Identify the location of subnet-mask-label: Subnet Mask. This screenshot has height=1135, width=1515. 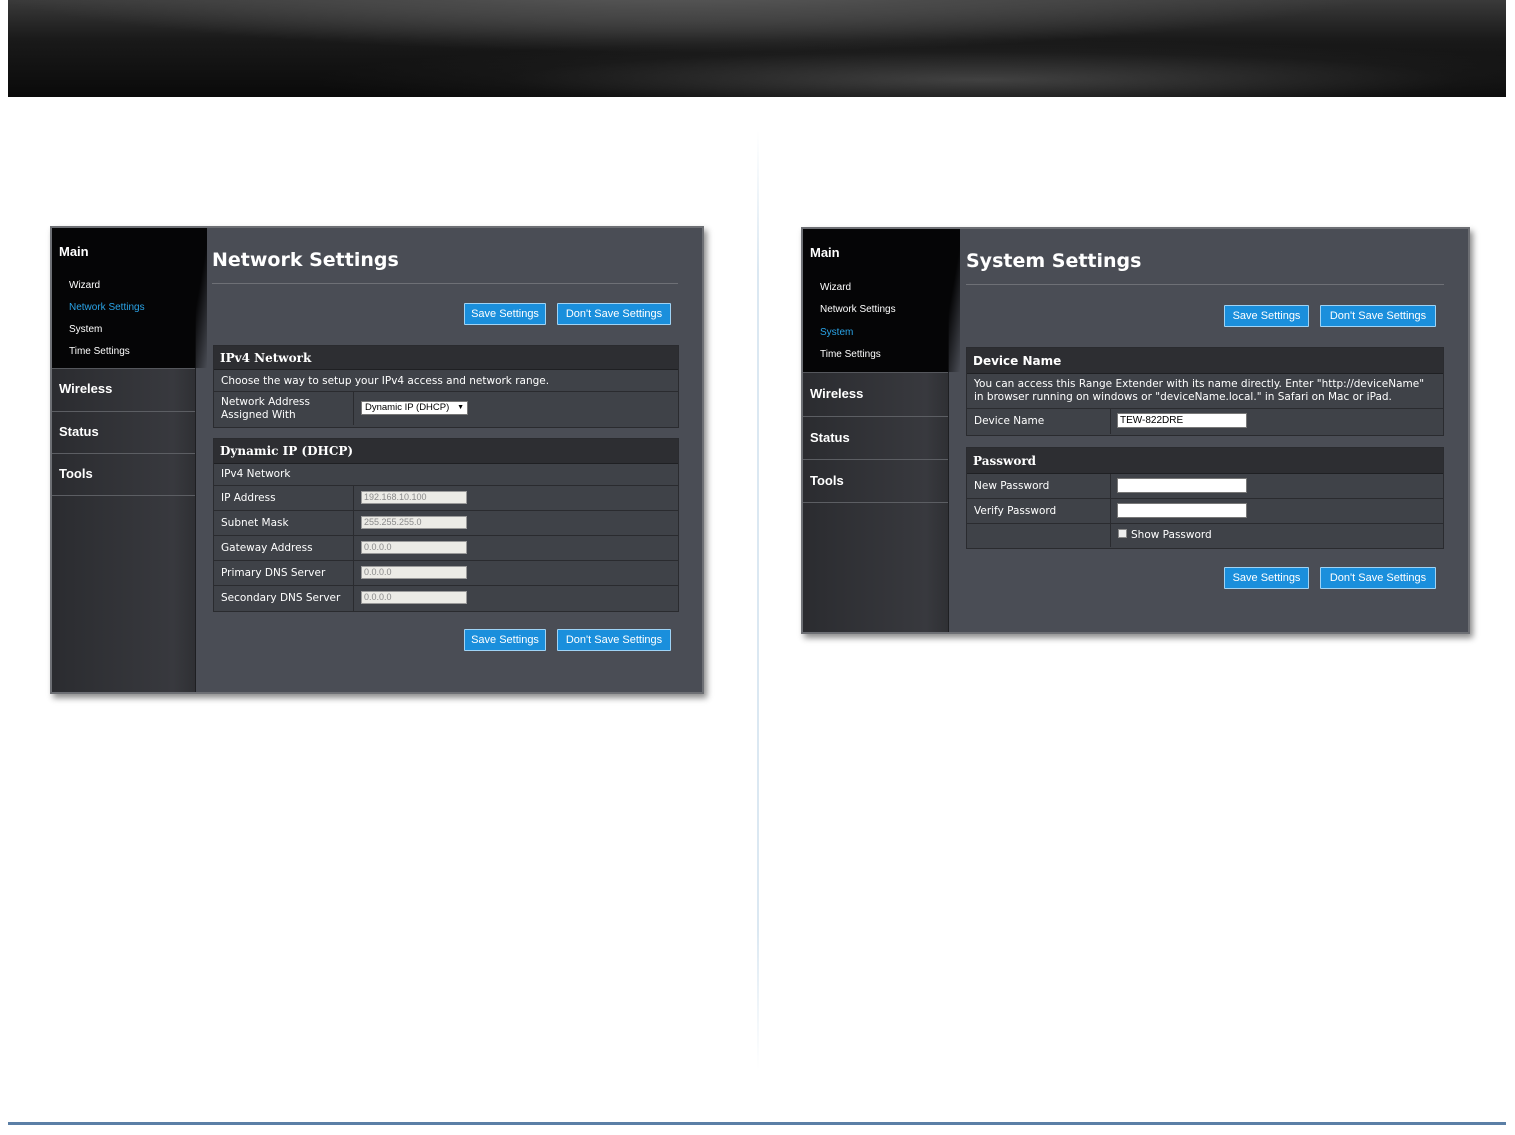
(255, 523).